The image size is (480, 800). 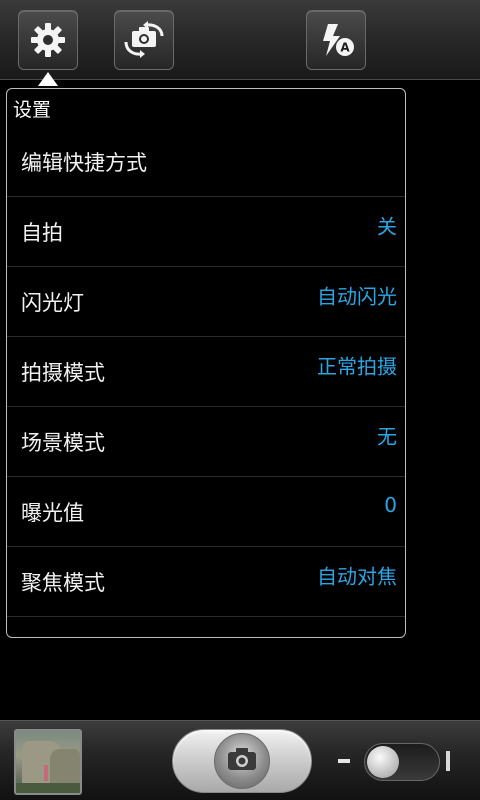 What do you see at coordinates (453, 761) in the screenshot?
I see `video-mode-indicator` at bounding box center [453, 761].